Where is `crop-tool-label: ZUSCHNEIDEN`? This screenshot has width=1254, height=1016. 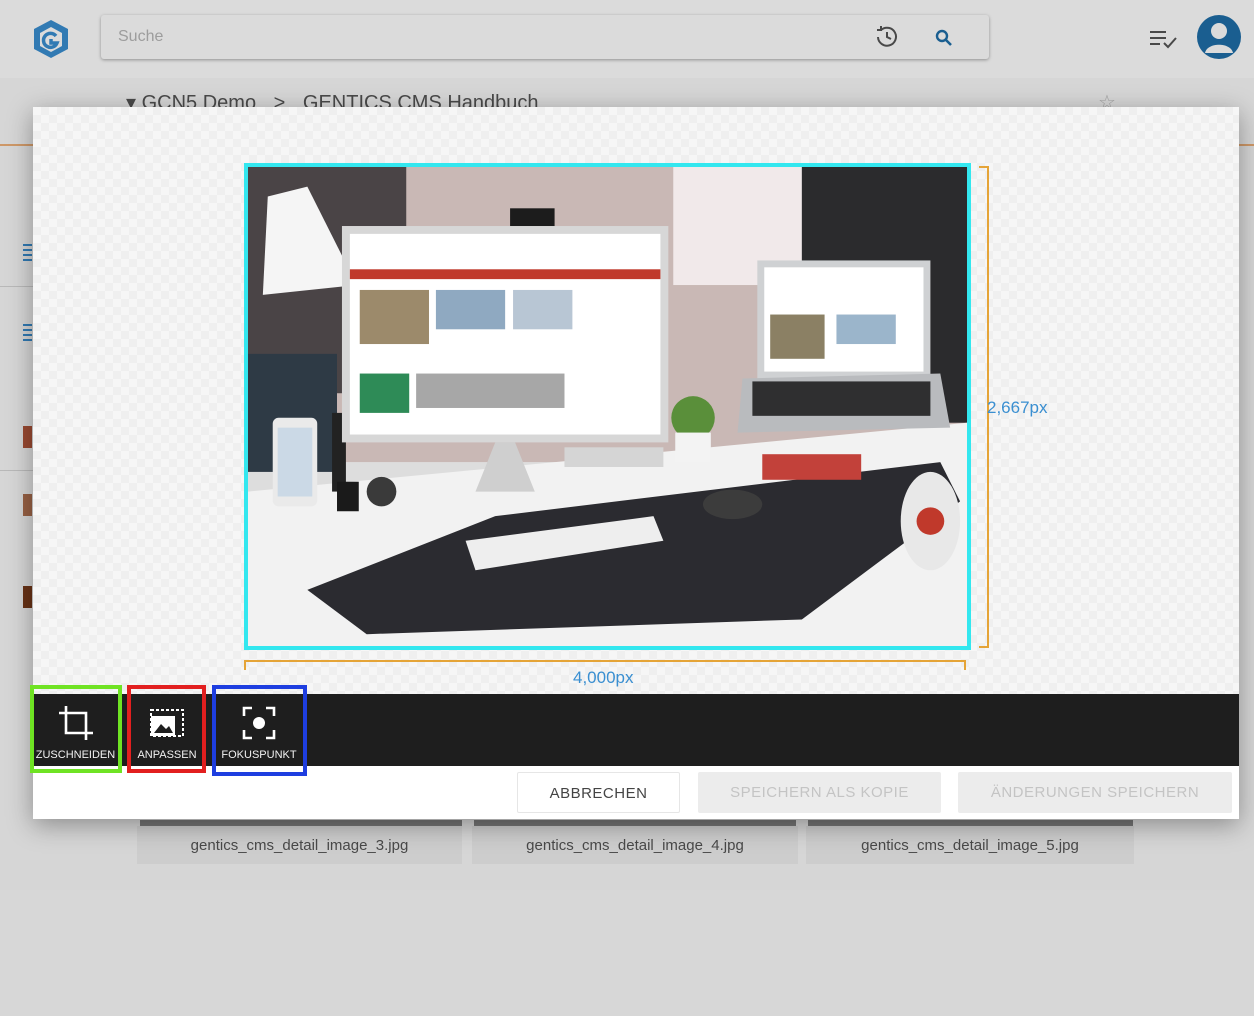 crop-tool-label: ZUSCHNEIDEN is located at coordinates (75, 755).